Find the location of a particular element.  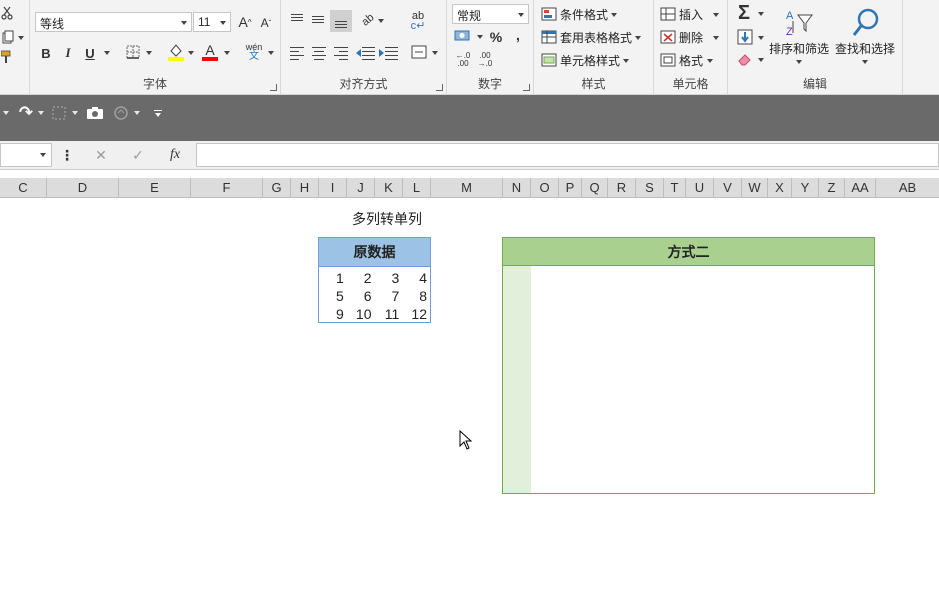

comma-style-button: , is located at coordinates (518, 35).